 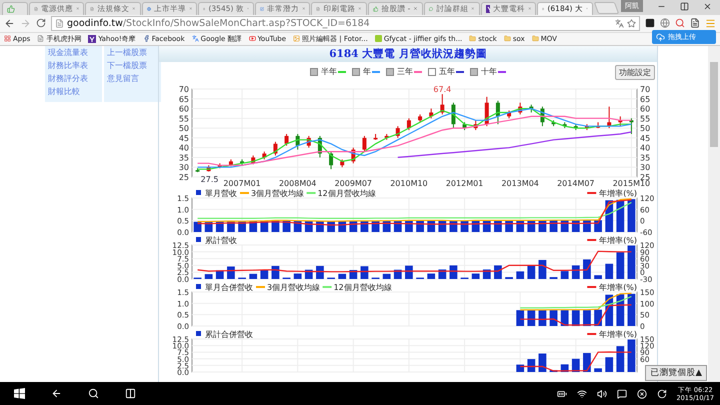 I want to click on value-label: 67.4, so click(x=442, y=89).